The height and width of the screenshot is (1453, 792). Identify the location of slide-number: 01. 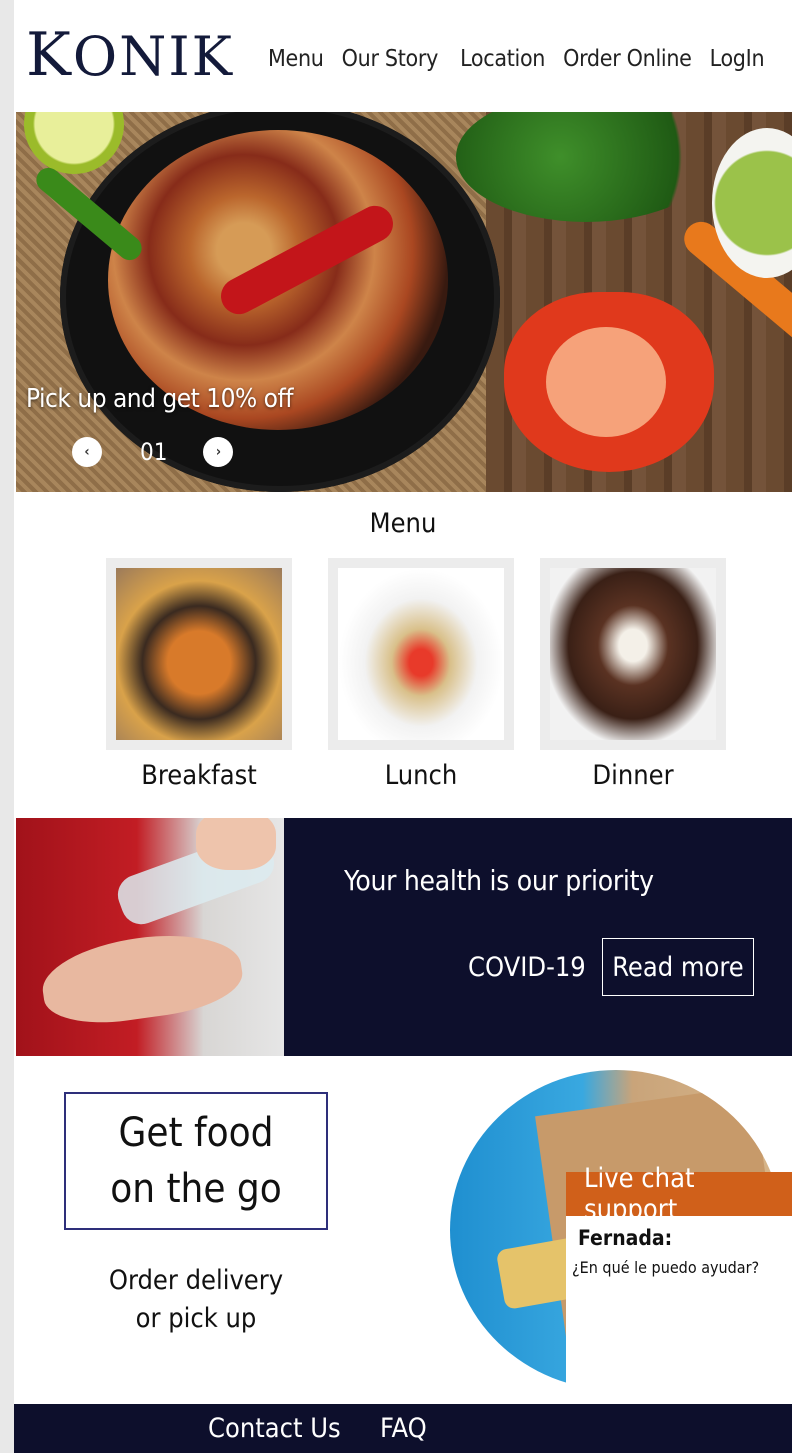
(154, 452).